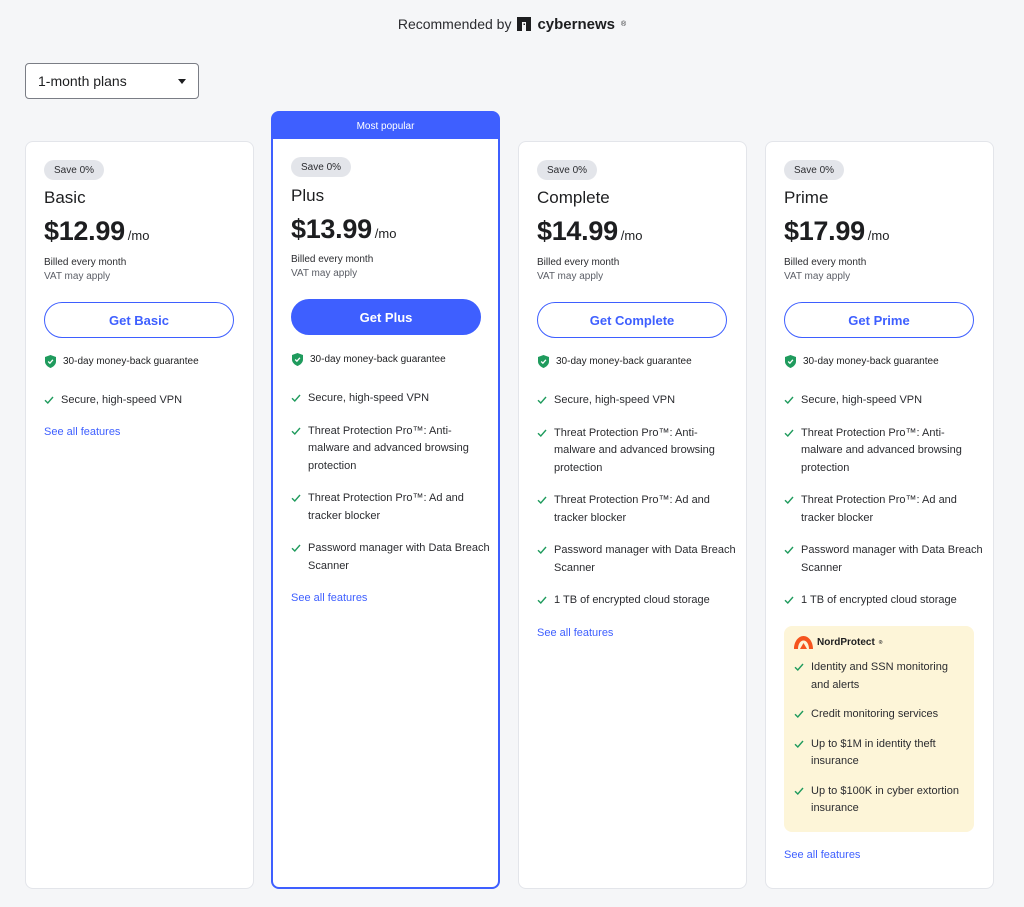 Image resolution: width=1024 pixels, height=907 pixels. Describe the element at coordinates (632, 320) in the screenshot. I see `get-complete-button: Get Complete` at that location.